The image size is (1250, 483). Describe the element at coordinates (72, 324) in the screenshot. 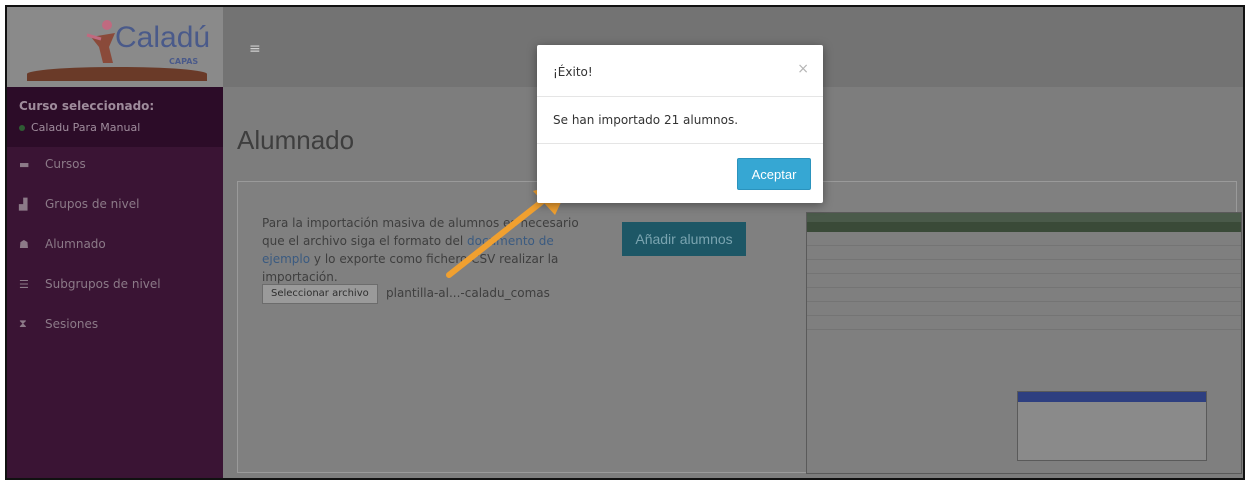

I see `sidebar-item-label: Sesiones` at that location.